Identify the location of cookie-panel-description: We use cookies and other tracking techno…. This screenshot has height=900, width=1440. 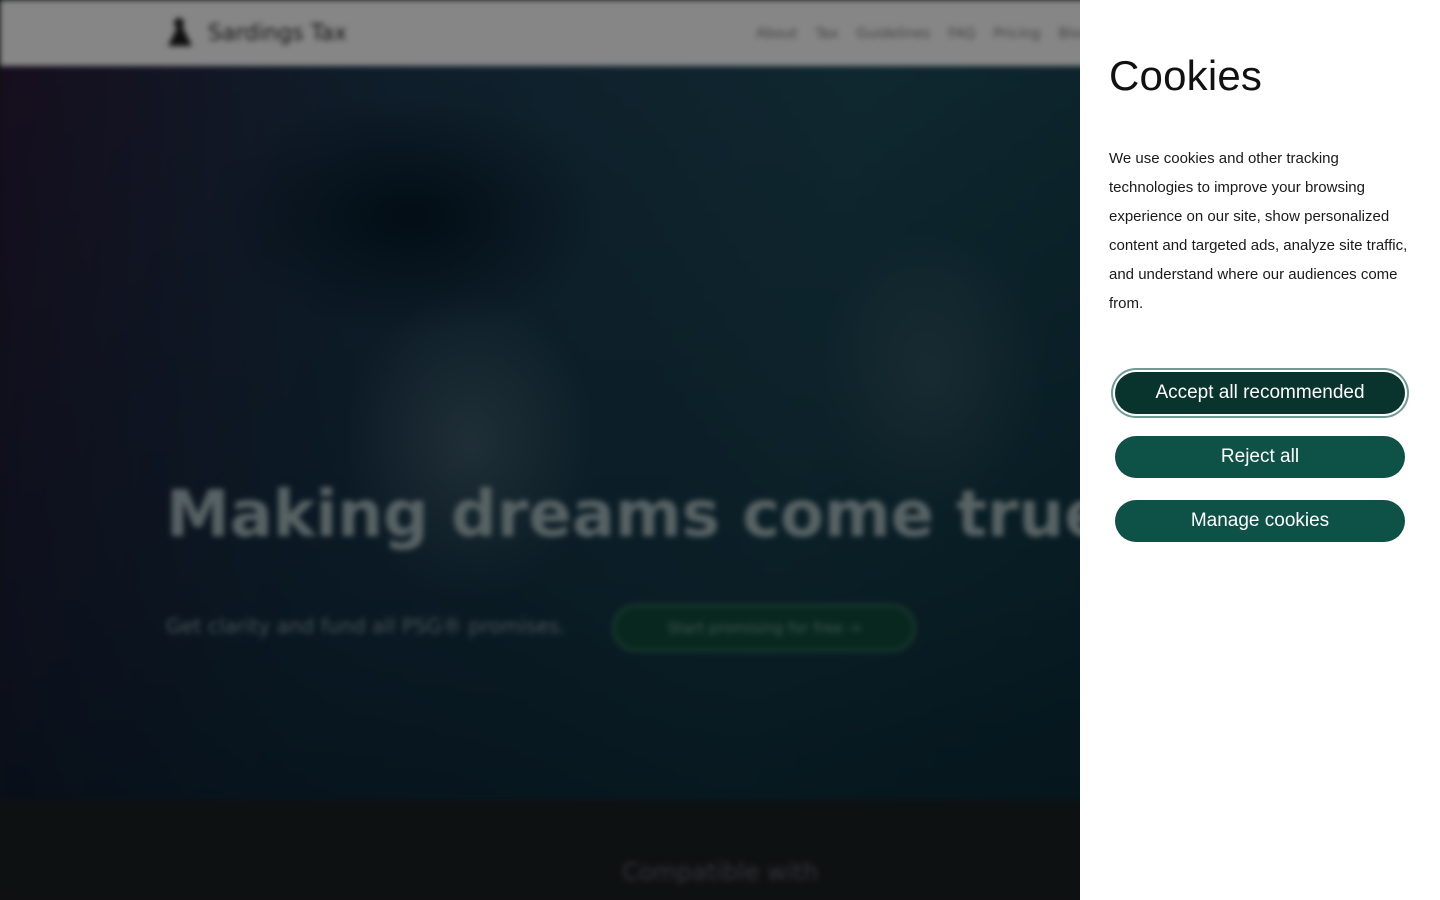
(1258, 231).